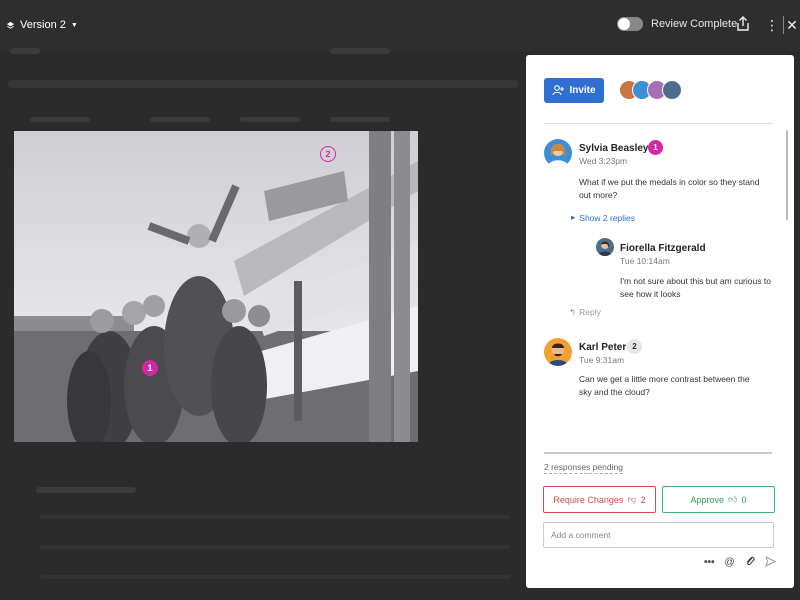 The height and width of the screenshot is (600, 800). I want to click on review-complete-toggle: Review Complete, so click(677, 24).